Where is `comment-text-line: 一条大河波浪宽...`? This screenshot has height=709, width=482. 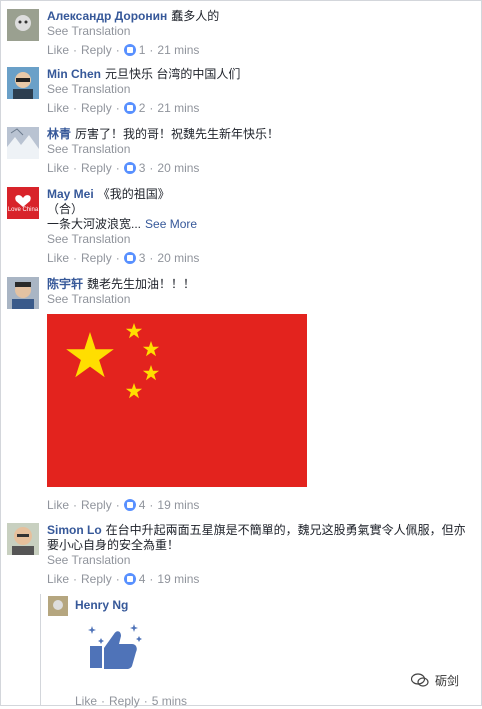
comment-text-line: 一条大河波浪宽... is located at coordinates (94, 224).